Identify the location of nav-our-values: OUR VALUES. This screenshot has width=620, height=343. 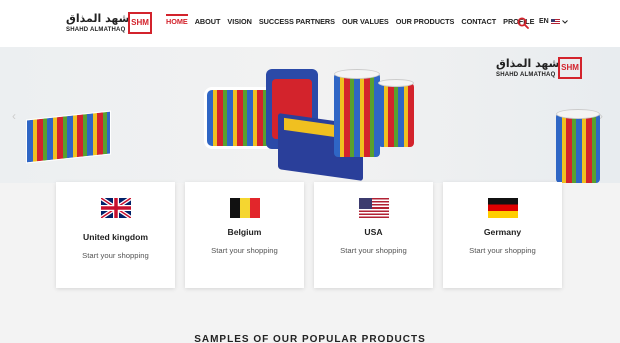
(365, 24).